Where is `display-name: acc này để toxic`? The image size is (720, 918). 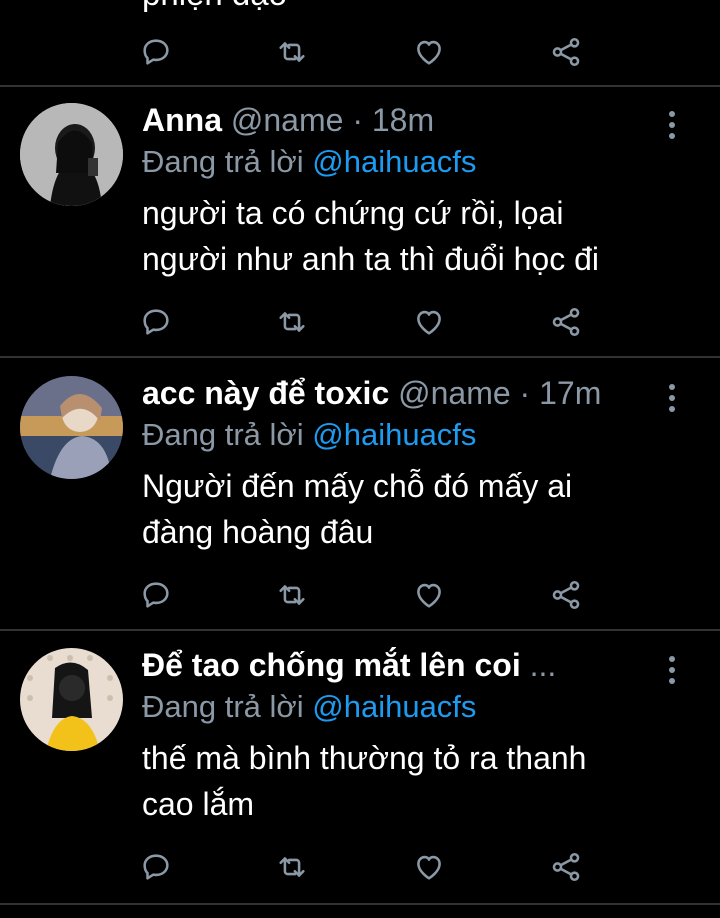
display-name: acc này để toxic is located at coordinates (265, 393).